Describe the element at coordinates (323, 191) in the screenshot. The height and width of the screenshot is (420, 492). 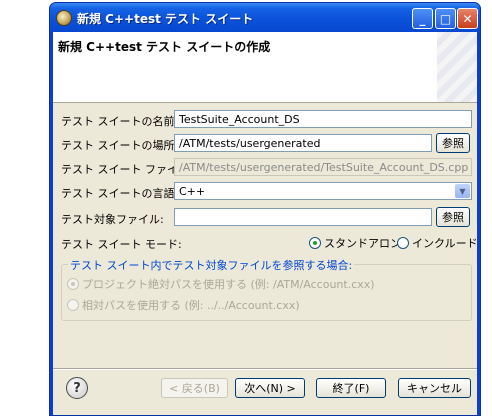
I see `suite-language-select: C++ ▼` at that location.